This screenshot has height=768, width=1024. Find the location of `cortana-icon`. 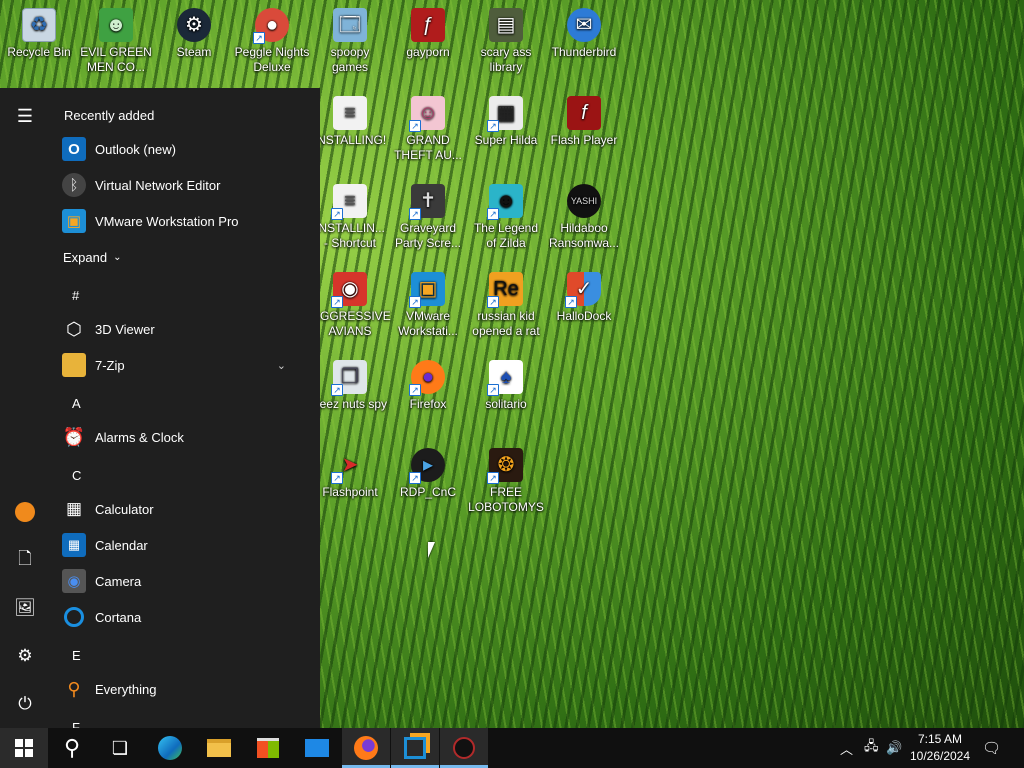

cortana-icon is located at coordinates (74, 617).